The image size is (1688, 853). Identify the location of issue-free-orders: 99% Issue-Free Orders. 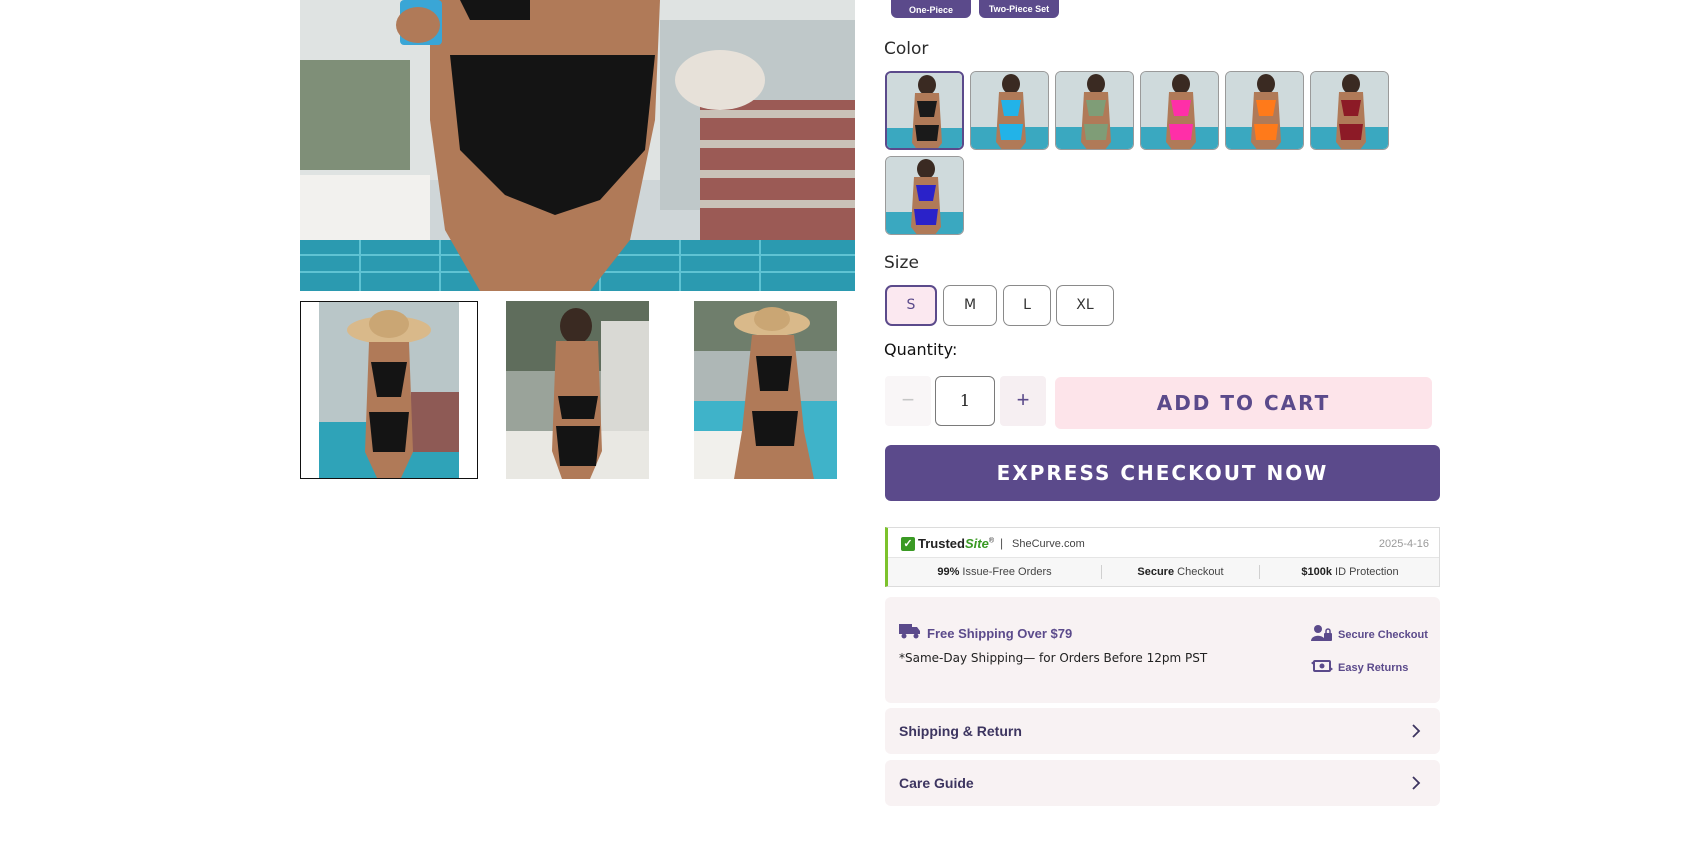
(994, 572).